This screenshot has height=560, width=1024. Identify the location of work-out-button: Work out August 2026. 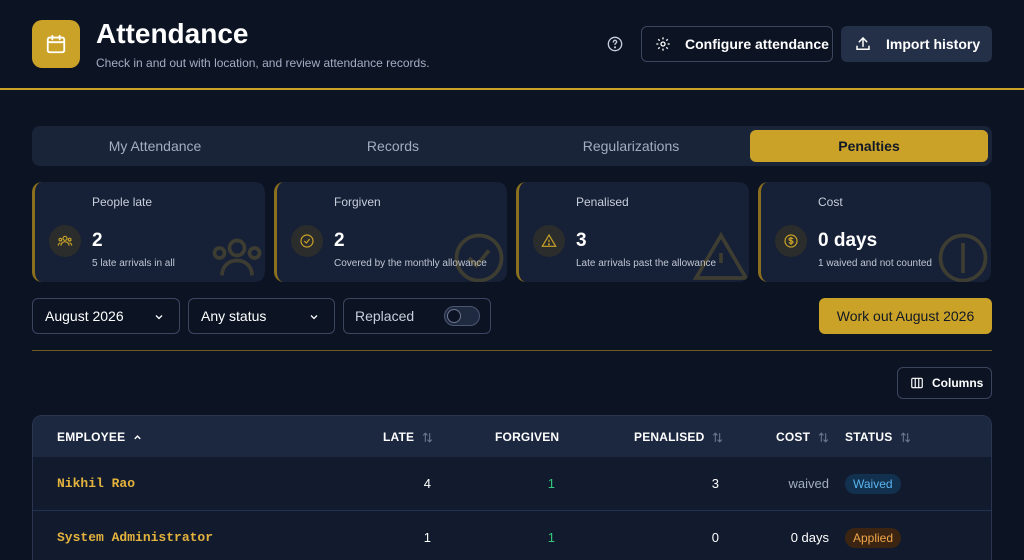
(905, 316).